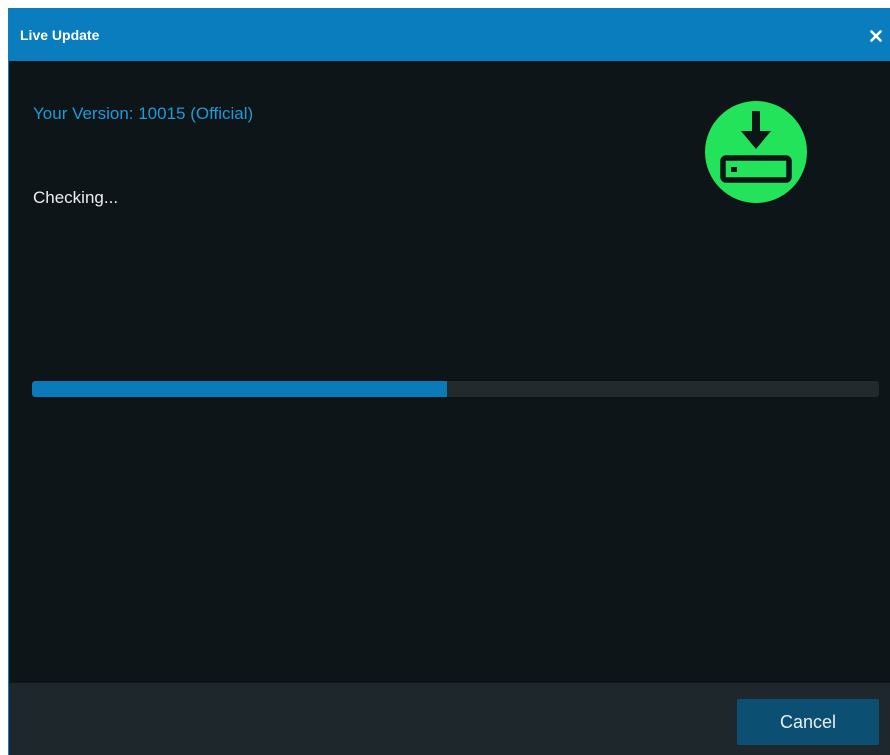 Image resolution: width=890 pixels, height=755 pixels. Describe the element at coordinates (449, 719) in the screenshot. I see `dialog-footer: Cancel` at that location.